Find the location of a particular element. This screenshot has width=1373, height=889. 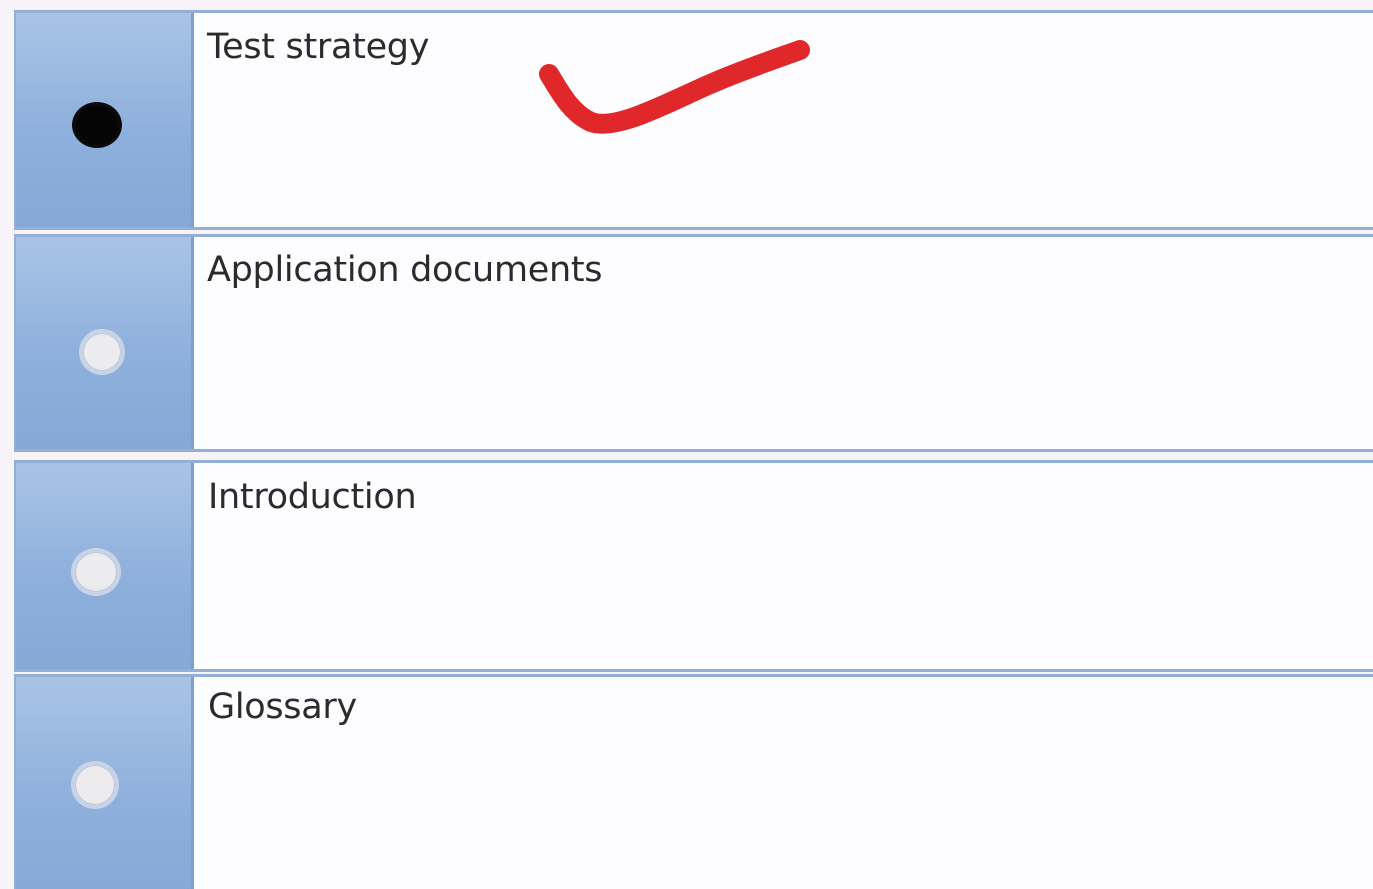

radio-button-selected is located at coordinates (97, 125).